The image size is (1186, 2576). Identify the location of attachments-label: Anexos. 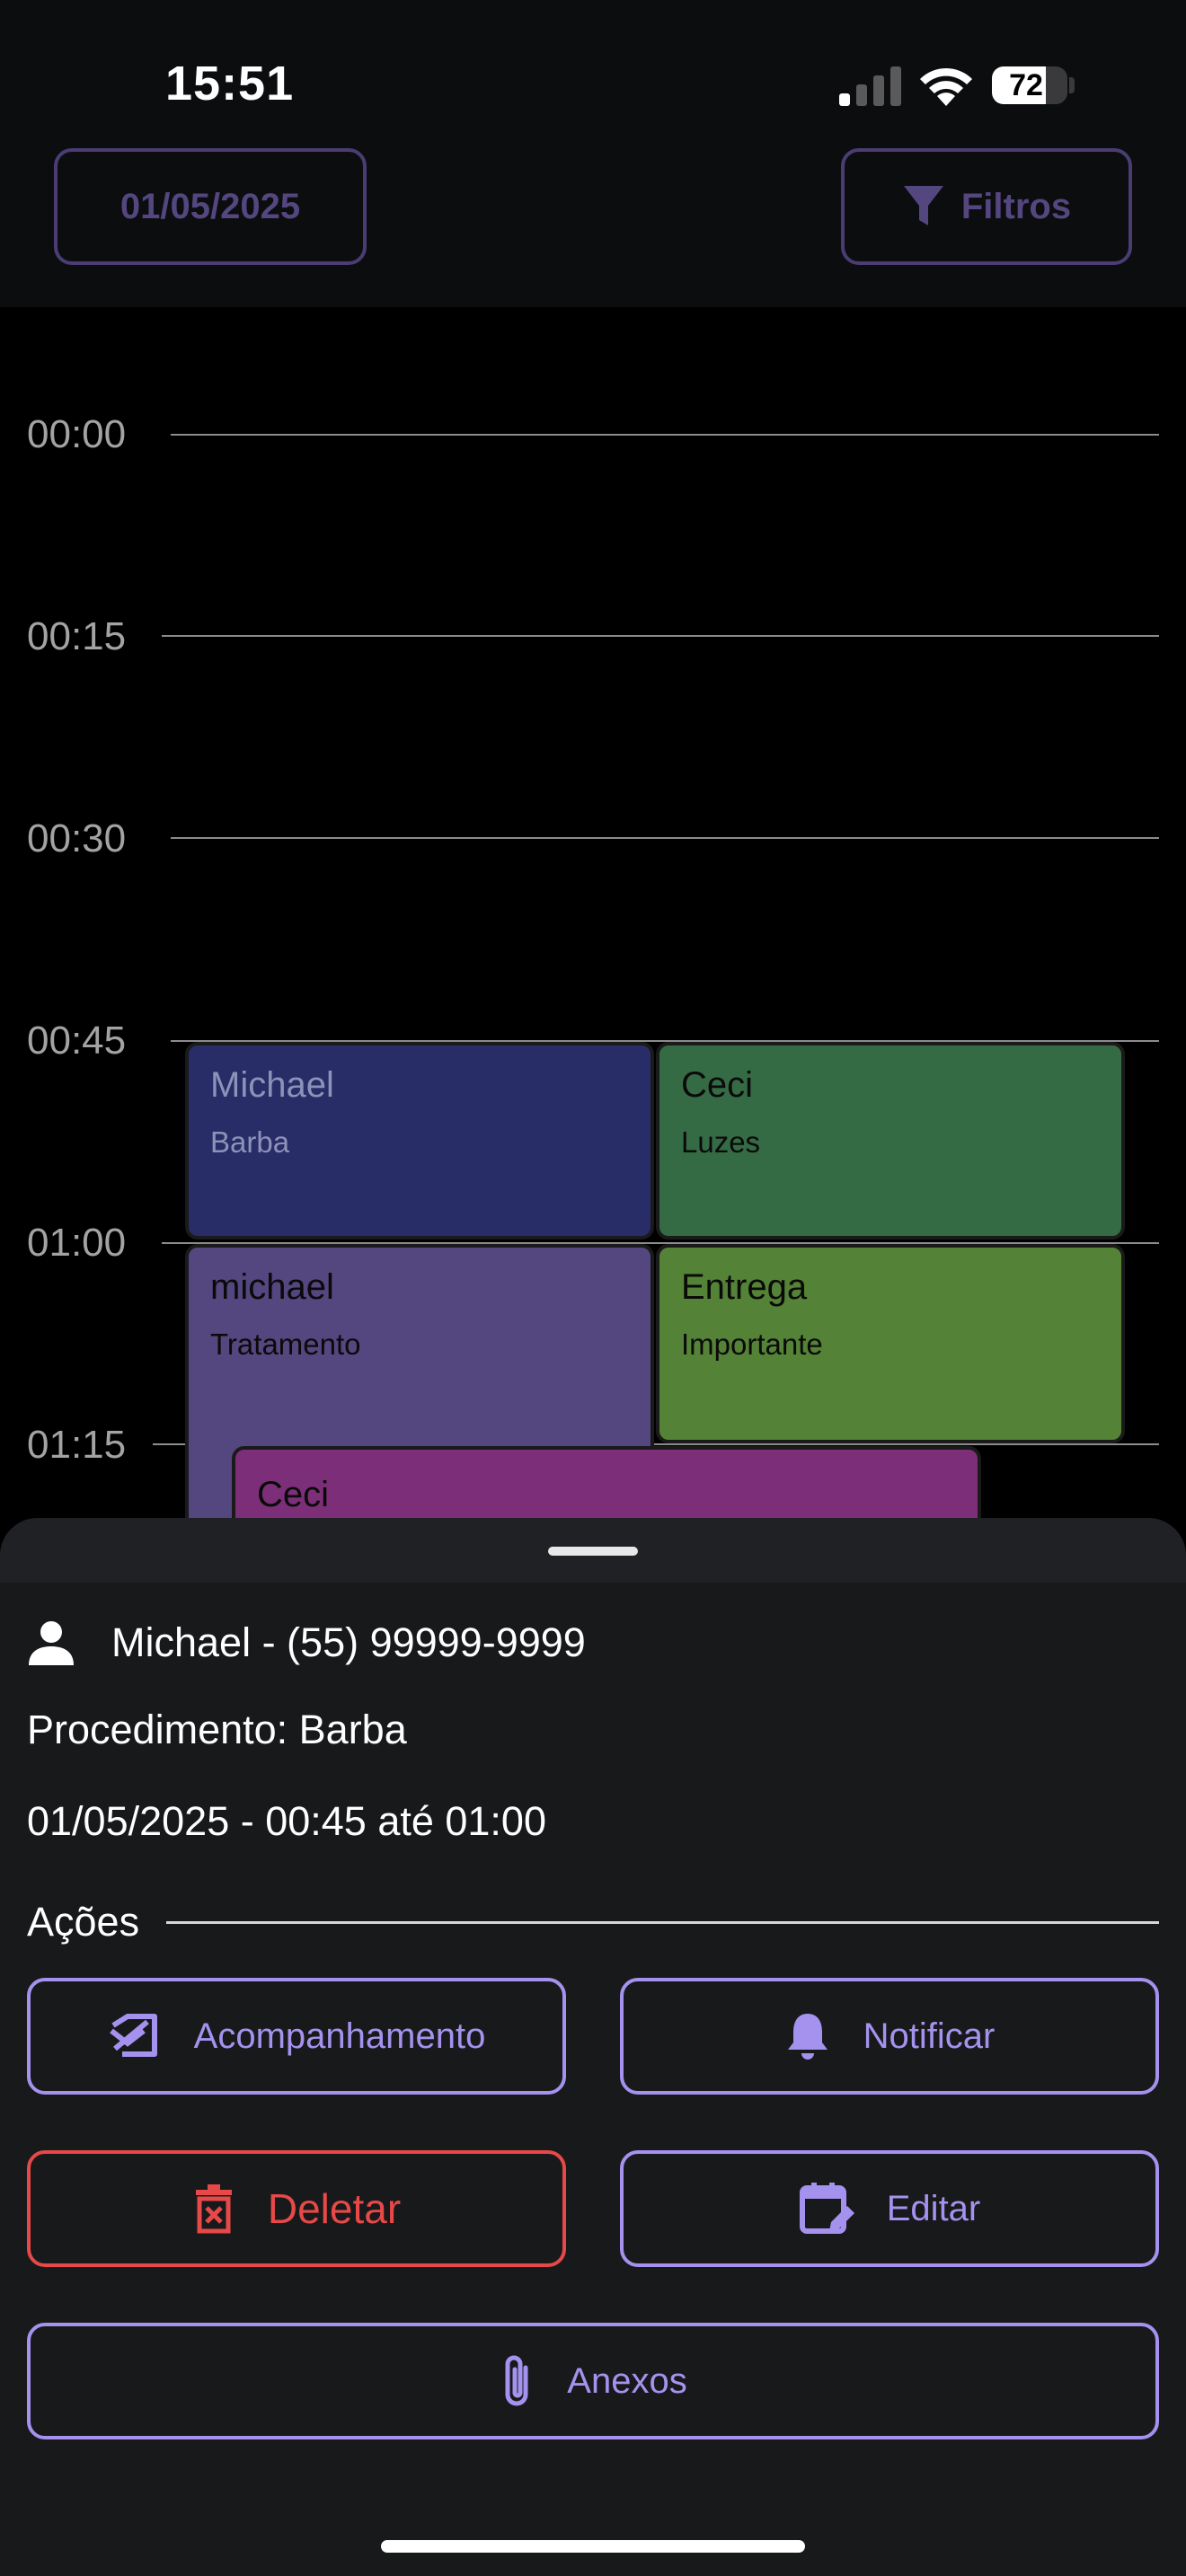
(627, 2380).